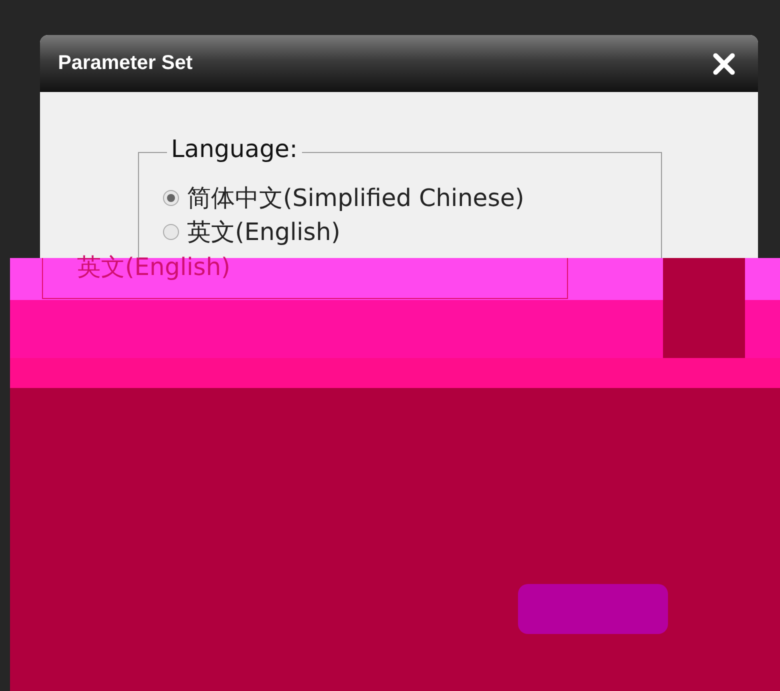 This screenshot has width=780, height=691. I want to click on close-icon, so click(724, 64).